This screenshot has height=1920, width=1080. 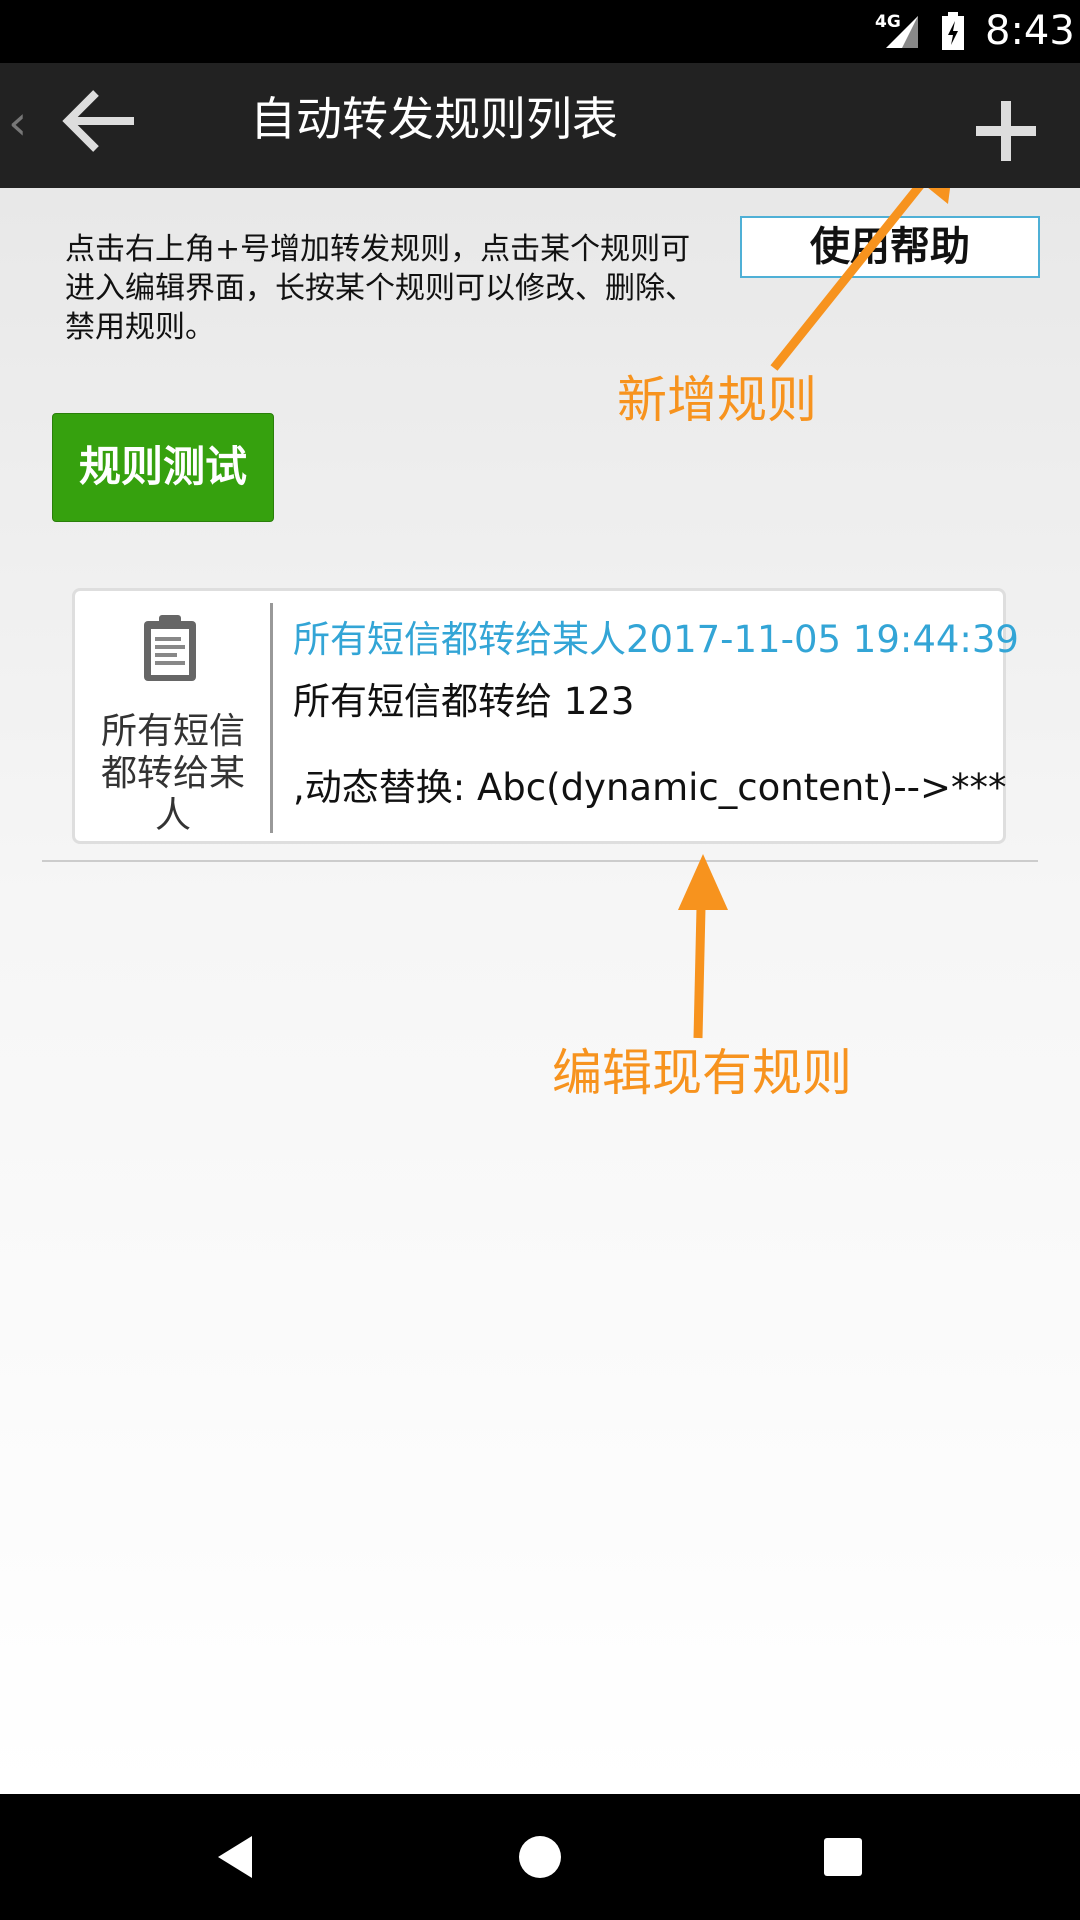 I want to click on status-bar: 4G 8:43, so click(x=540, y=31).